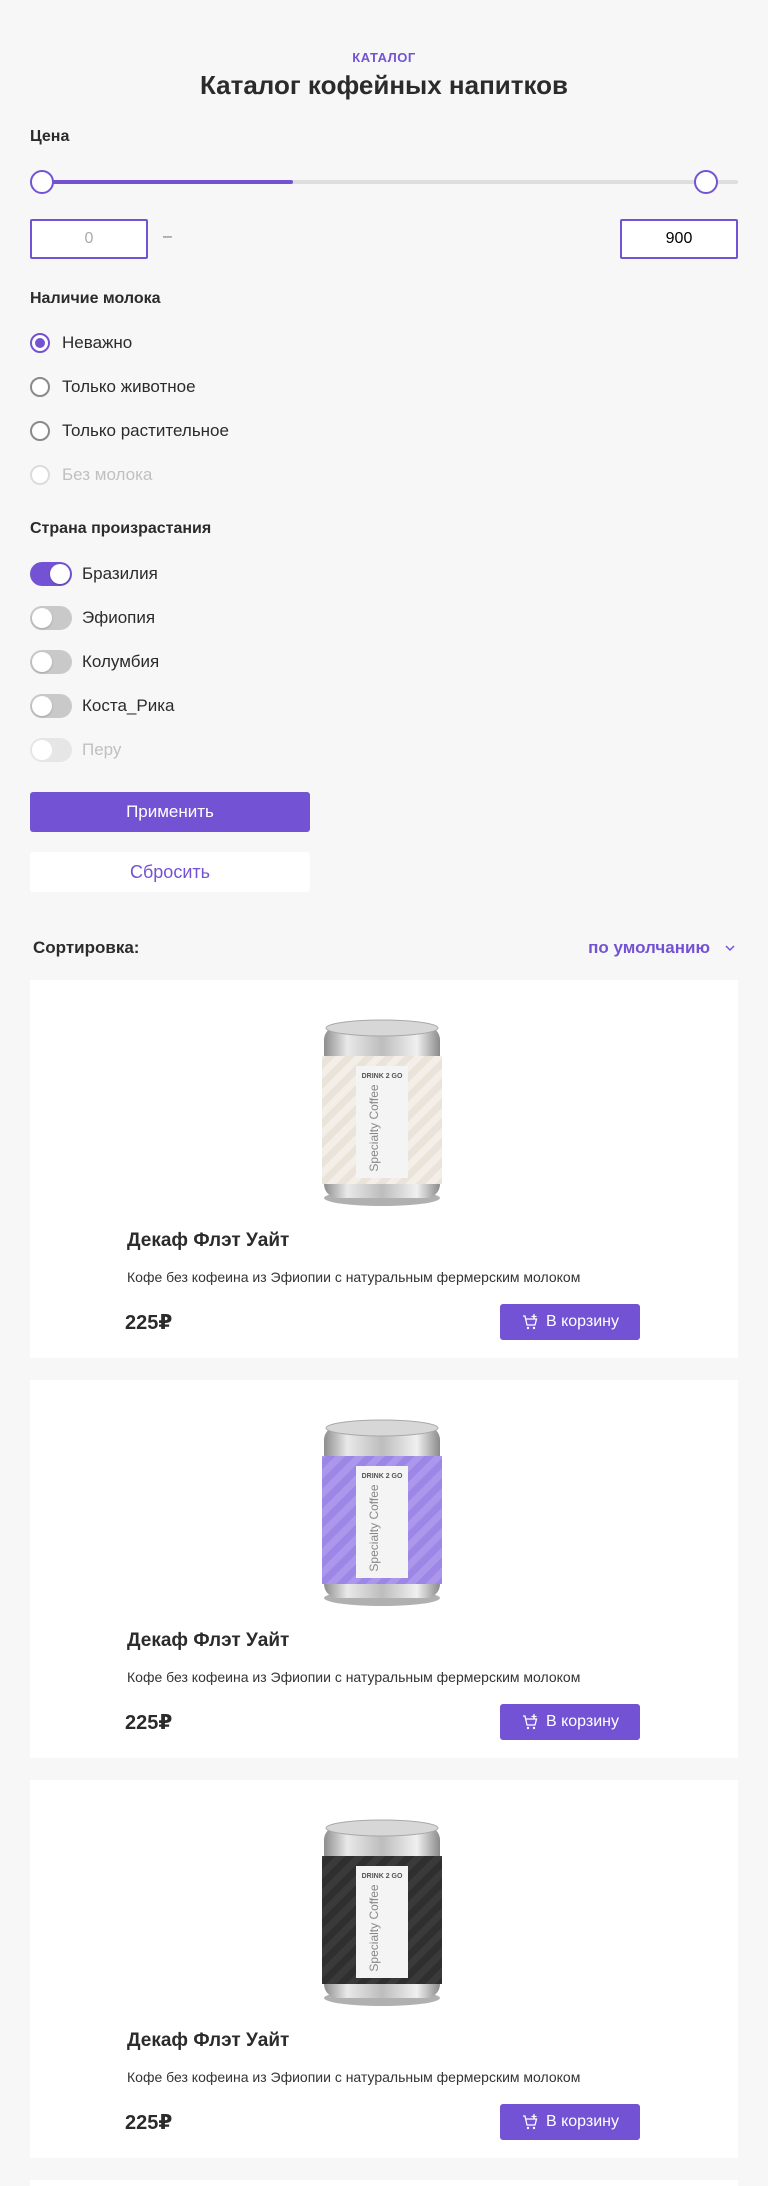  I want to click on milk-option-animal: Только животное, so click(113, 387).